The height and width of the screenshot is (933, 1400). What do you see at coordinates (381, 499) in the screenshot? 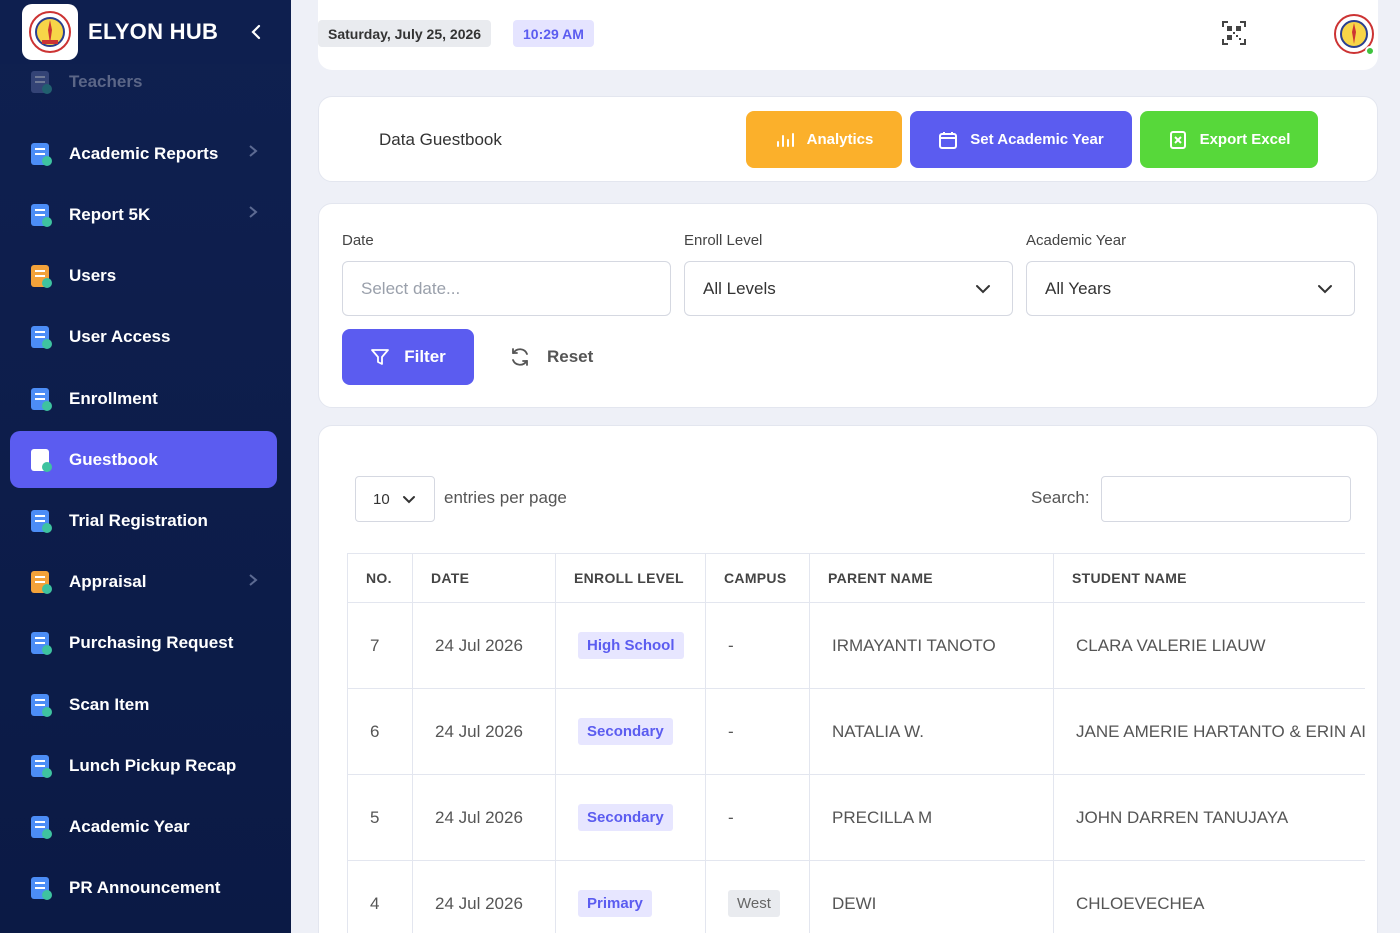
I see `page-length-value: 10` at bounding box center [381, 499].